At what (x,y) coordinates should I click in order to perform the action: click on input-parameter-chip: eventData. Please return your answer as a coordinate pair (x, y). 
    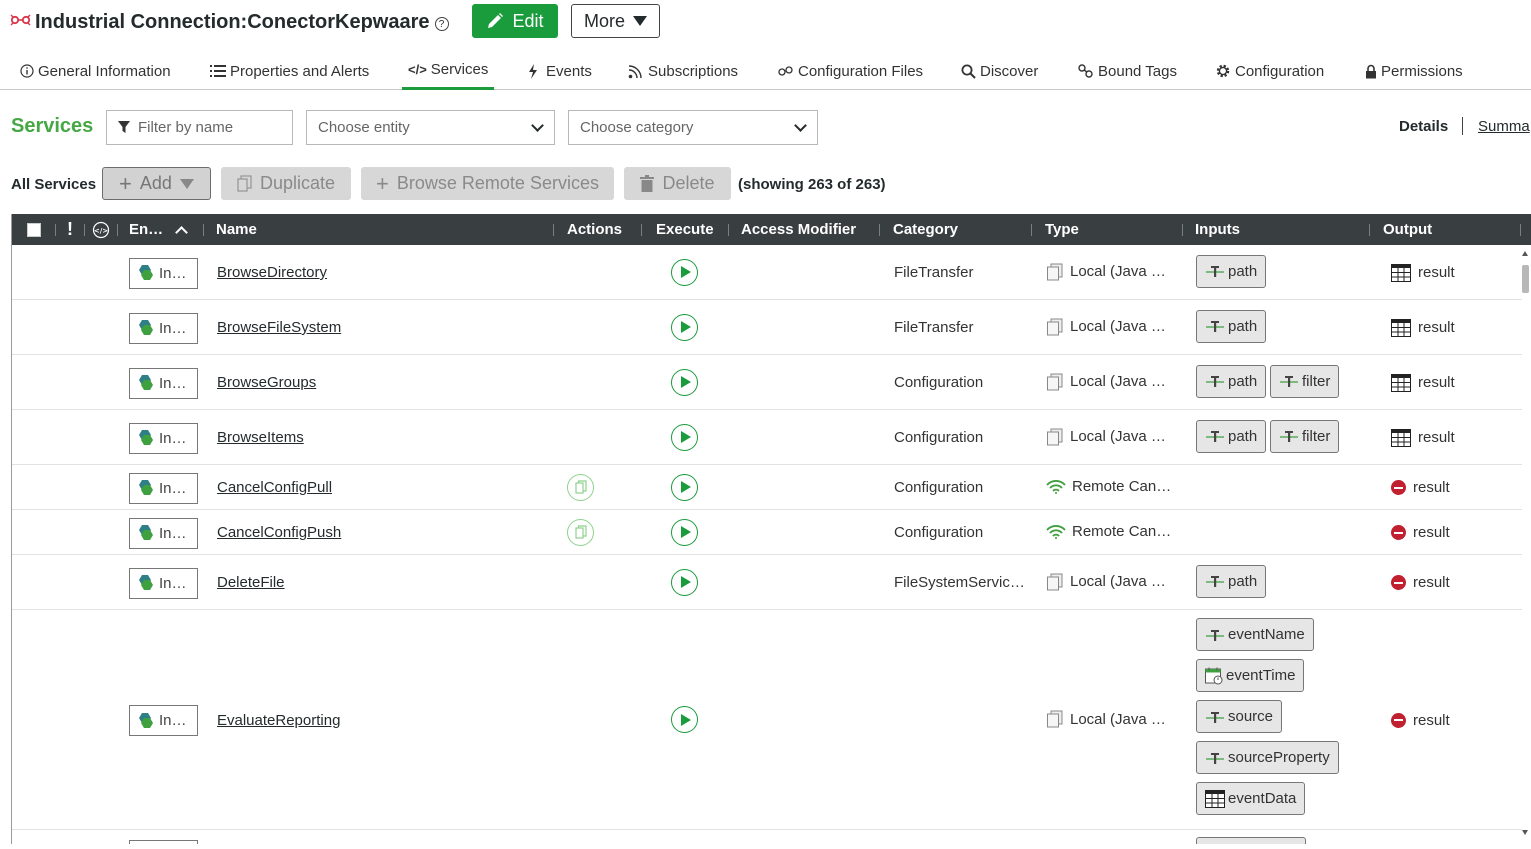
    Looking at the image, I should click on (1251, 798).